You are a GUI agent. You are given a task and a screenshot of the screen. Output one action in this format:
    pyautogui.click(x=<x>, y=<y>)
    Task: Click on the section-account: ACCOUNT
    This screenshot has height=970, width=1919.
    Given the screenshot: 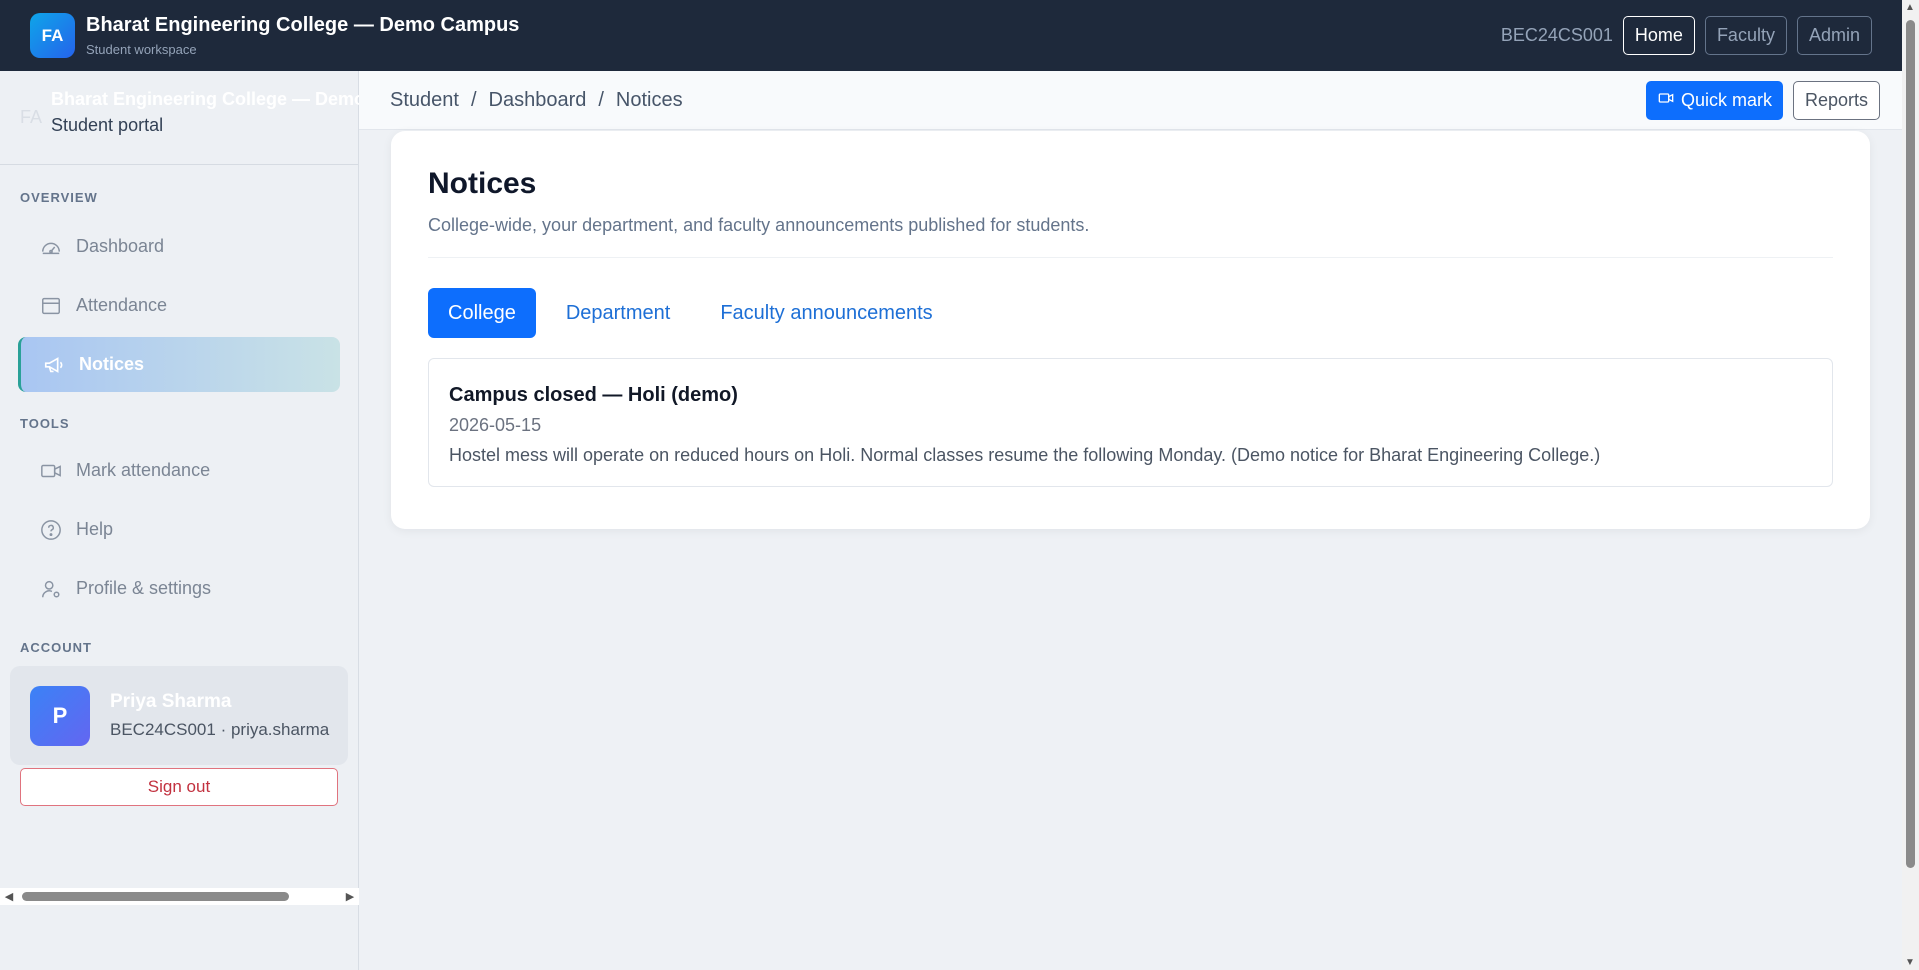 What is the action you would take?
    pyautogui.click(x=56, y=647)
    